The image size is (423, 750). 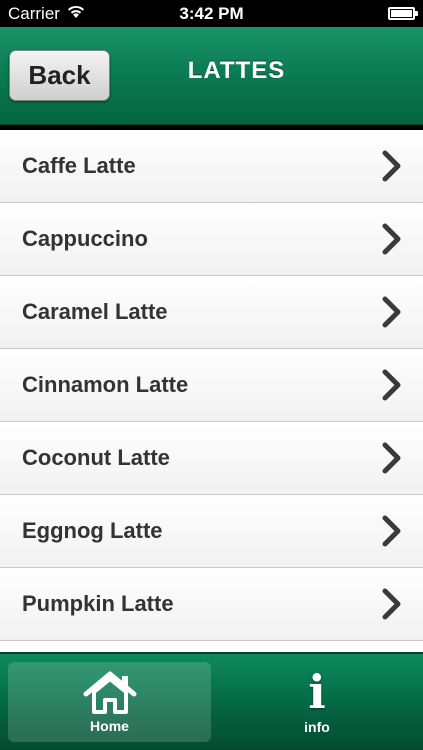 What do you see at coordinates (317, 692) in the screenshot?
I see `info-icon: i` at bounding box center [317, 692].